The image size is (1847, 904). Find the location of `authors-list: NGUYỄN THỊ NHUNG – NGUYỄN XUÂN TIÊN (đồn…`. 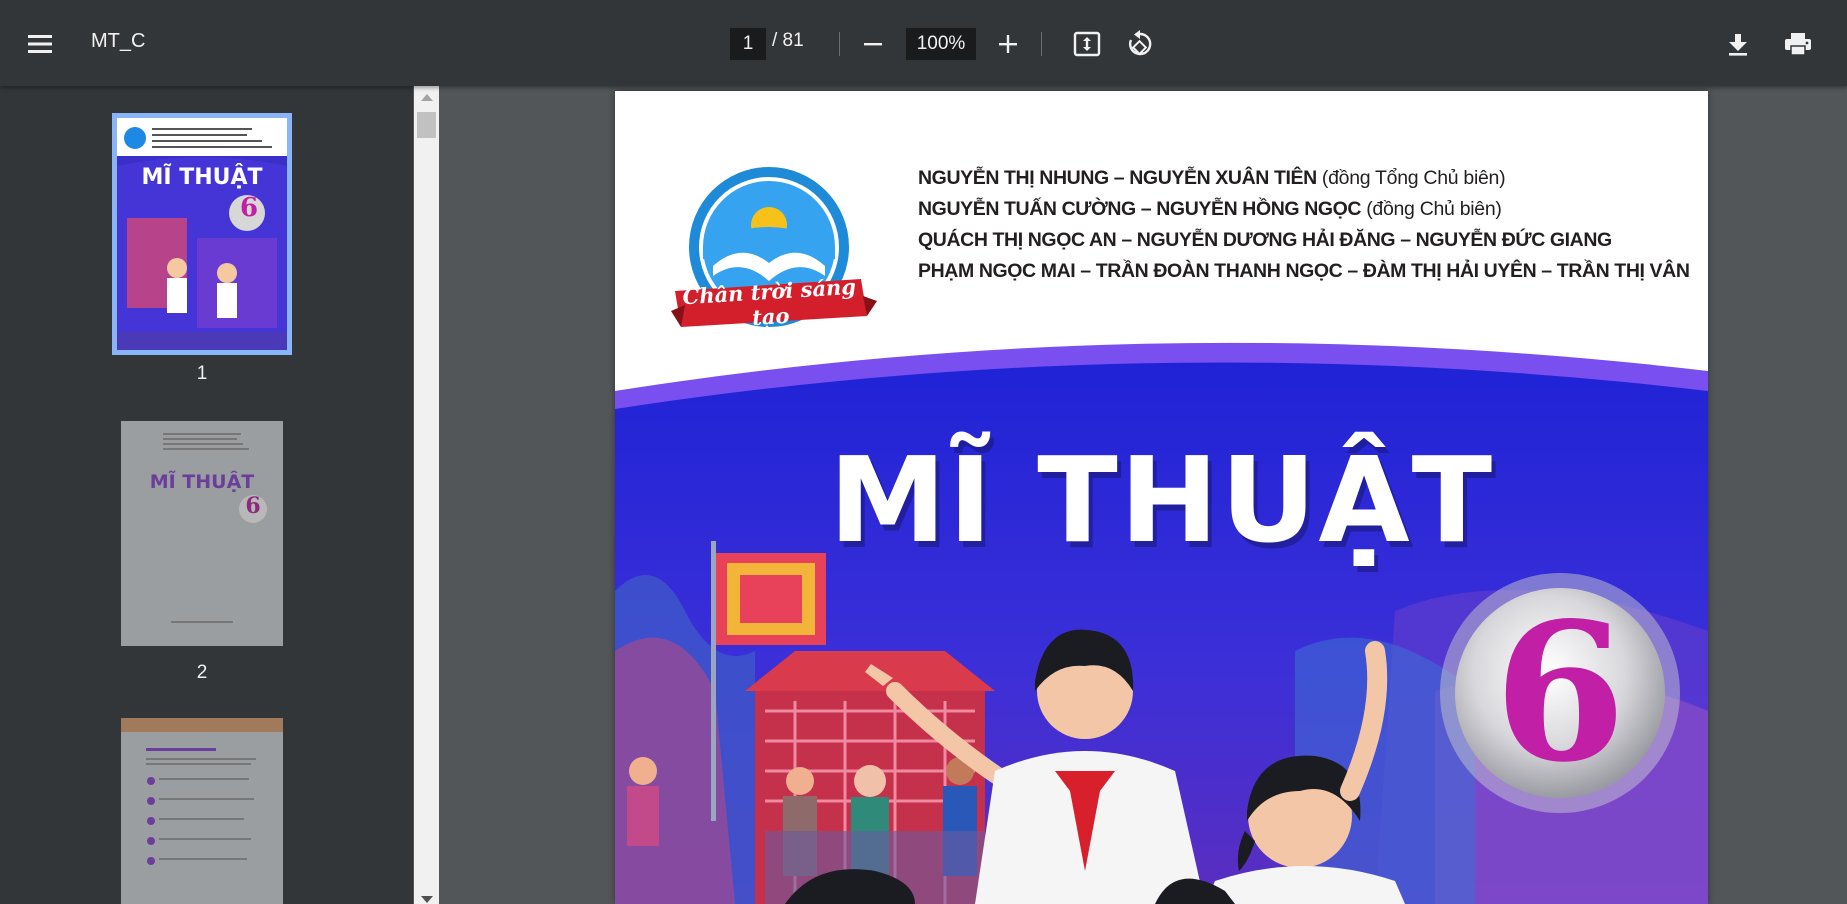

authors-list: NGUYỄN THỊ NHUNG – NGUYỄN XUÂN TIÊN (đồn… is located at coordinates (1304, 225).